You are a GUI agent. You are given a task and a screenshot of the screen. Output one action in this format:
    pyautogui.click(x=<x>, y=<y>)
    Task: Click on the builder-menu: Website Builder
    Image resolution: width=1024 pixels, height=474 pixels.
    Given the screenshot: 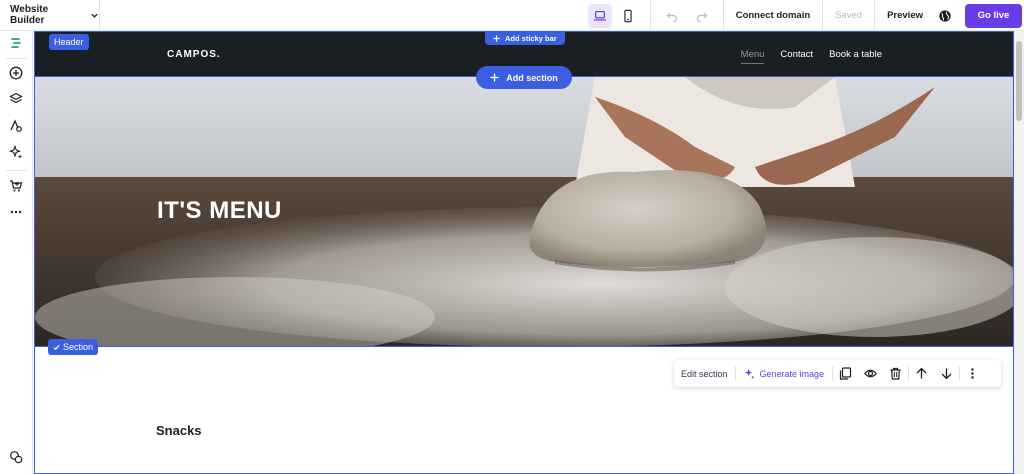 What is the action you would take?
    pyautogui.click(x=50, y=15)
    